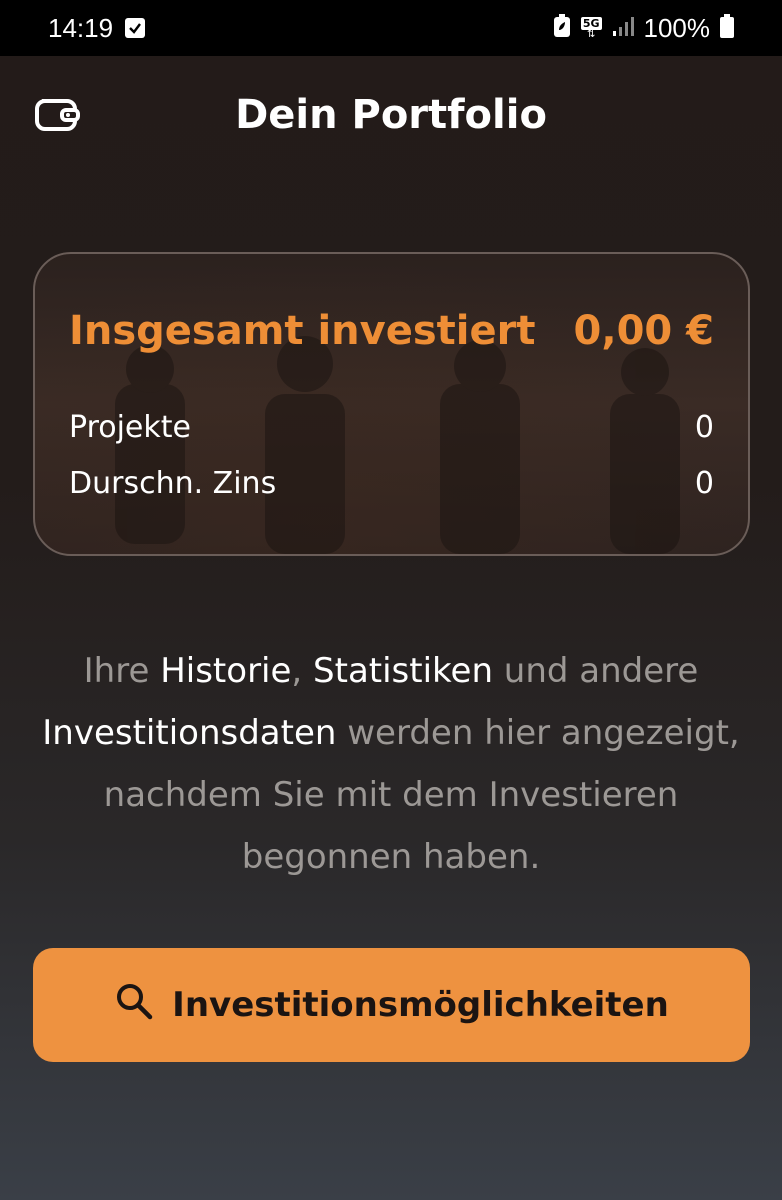 The image size is (782, 1200). What do you see at coordinates (420, 1005) in the screenshot?
I see `investment-opportunities-label: Investitionsmöglichkeiten` at bounding box center [420, 1005].